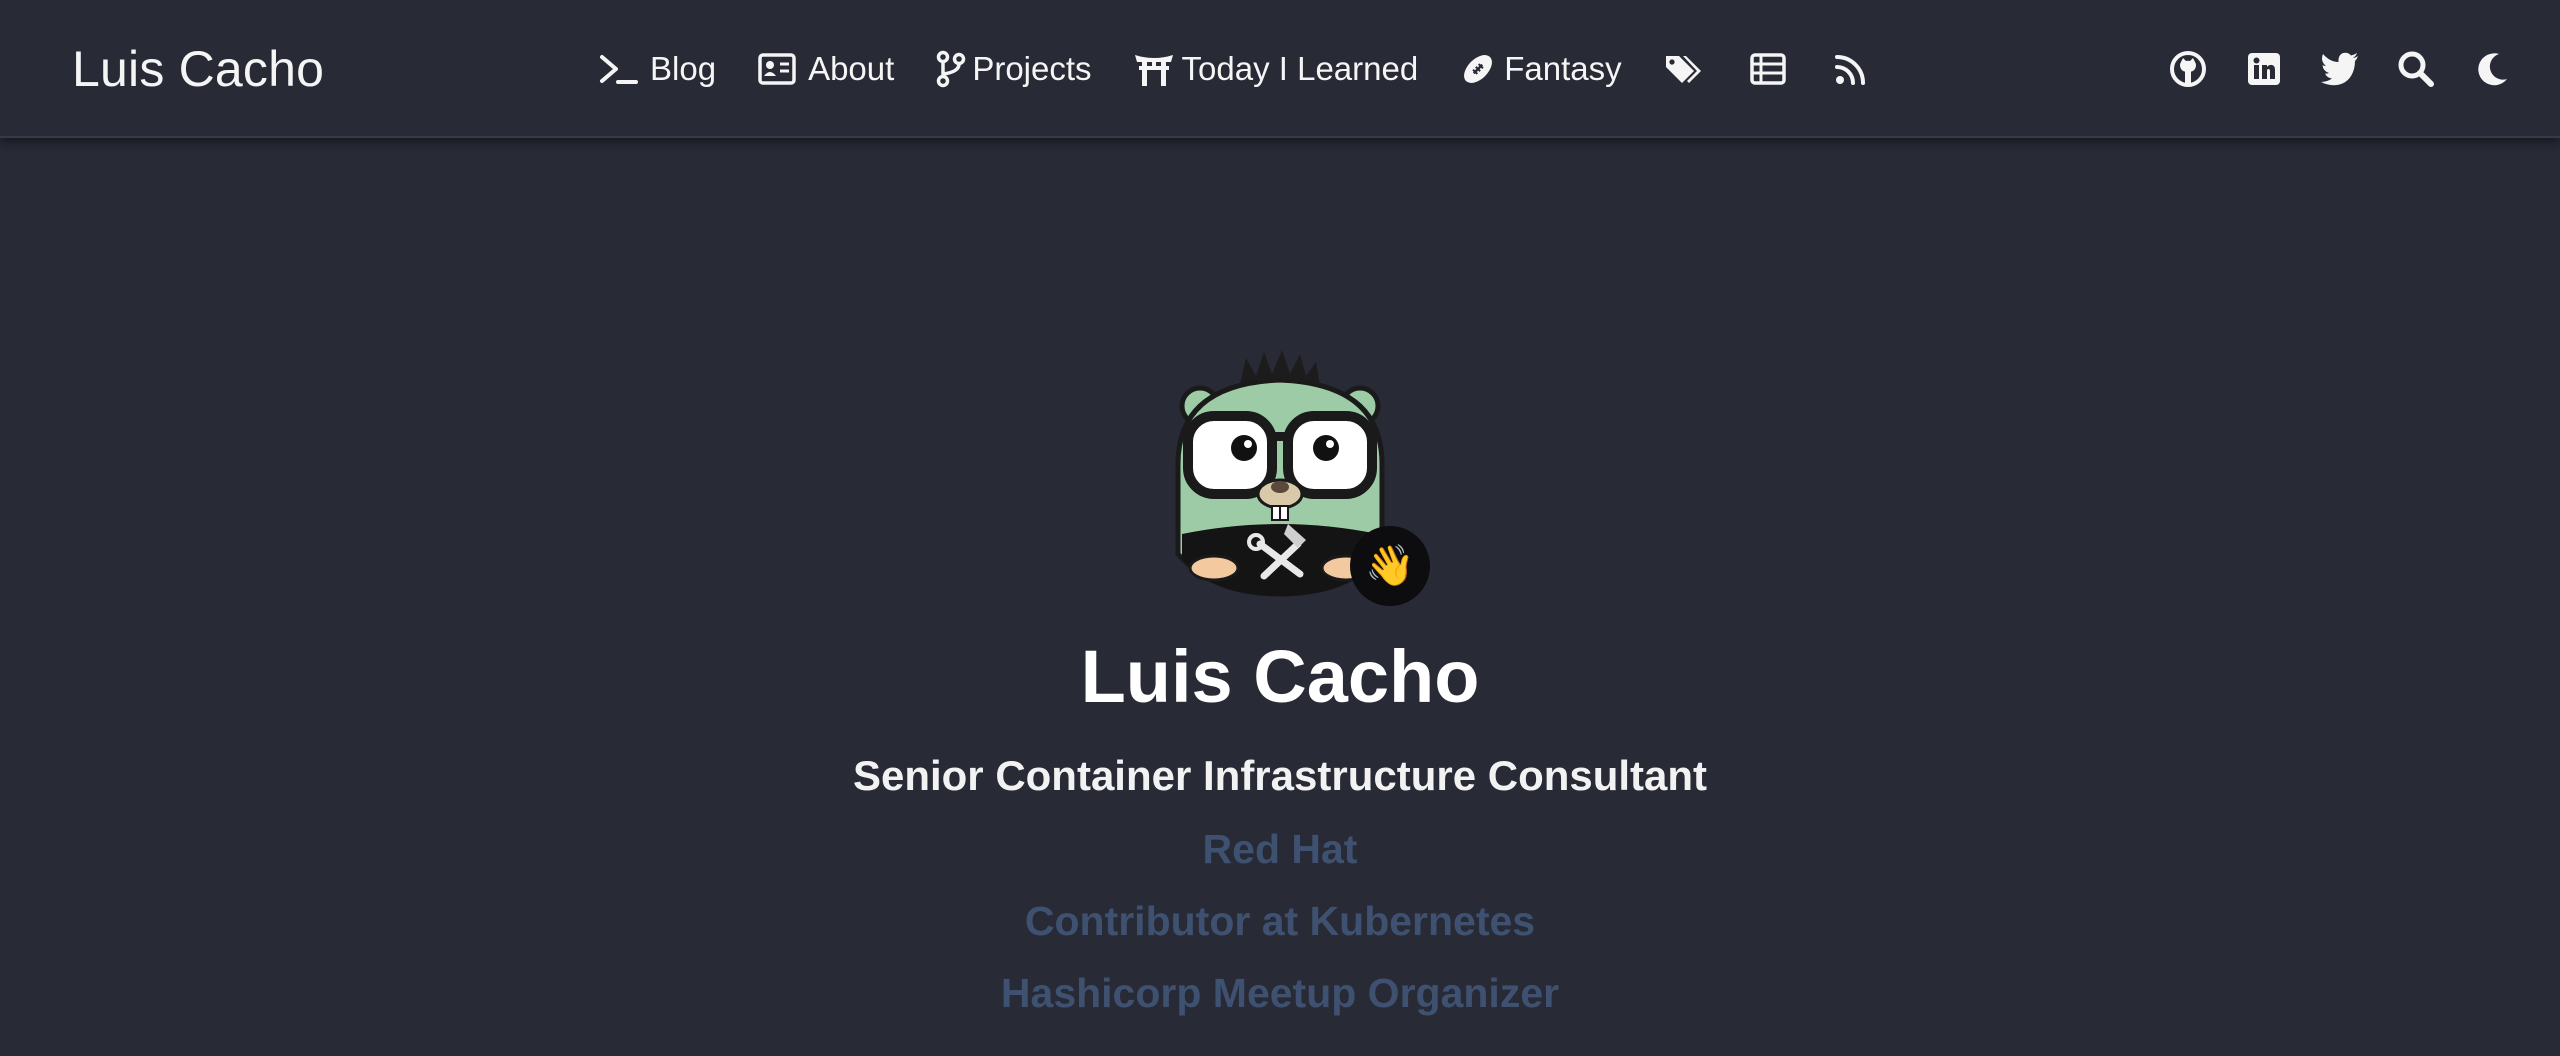 Image resolution: width=2560 pixels, height=1056 pixels. I want to click on twitter-icon, so click(2340, 69).